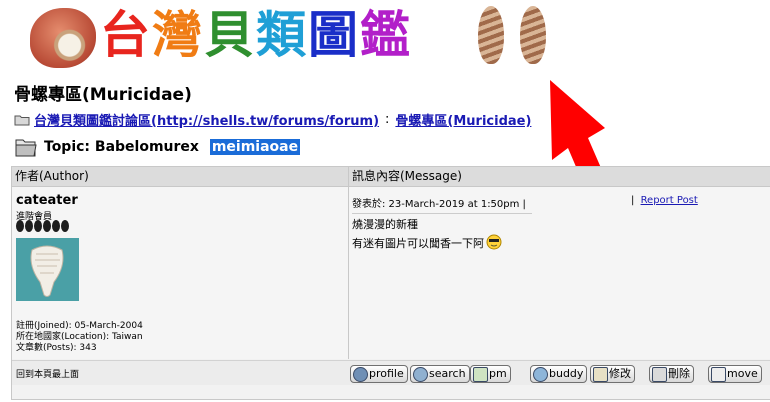  What do you see at coordinates (420, 374) in the screenshot?
I see `search-icon` at bounding box center [420, 374].